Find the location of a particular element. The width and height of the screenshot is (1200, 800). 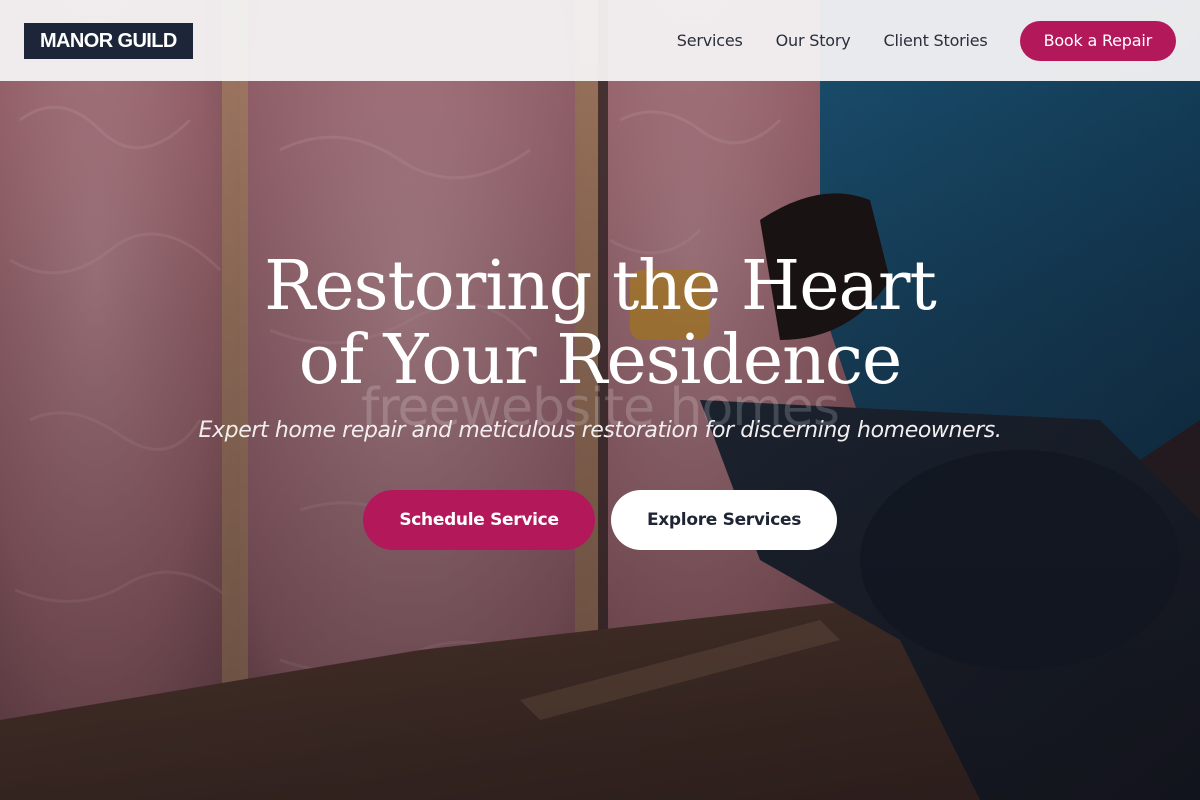

nav-link-our-story: Our Story is located at coordinates (813, 40).